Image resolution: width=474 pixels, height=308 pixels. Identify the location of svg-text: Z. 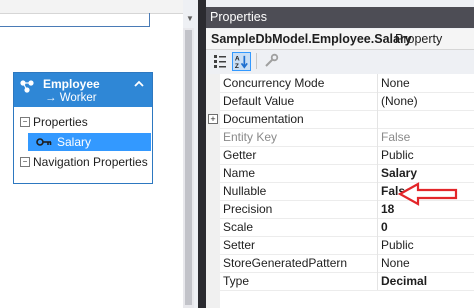
(237, 66).